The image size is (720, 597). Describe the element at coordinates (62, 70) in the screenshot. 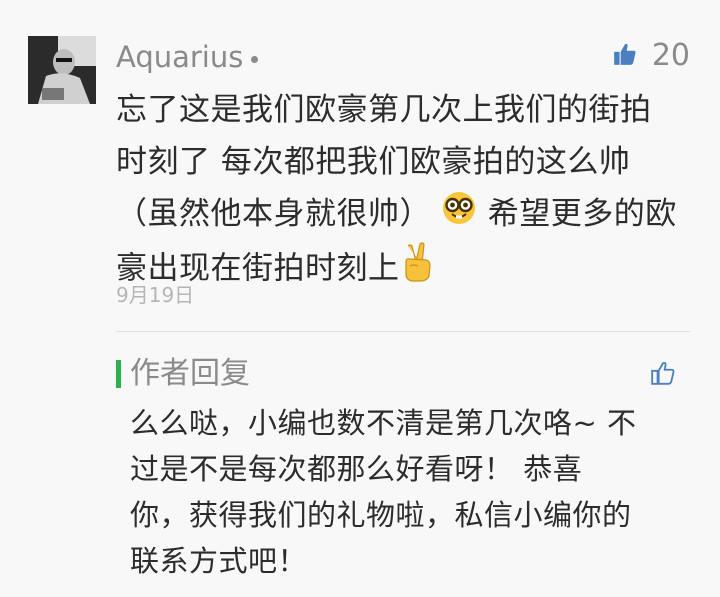

I see `avatar` at that location.